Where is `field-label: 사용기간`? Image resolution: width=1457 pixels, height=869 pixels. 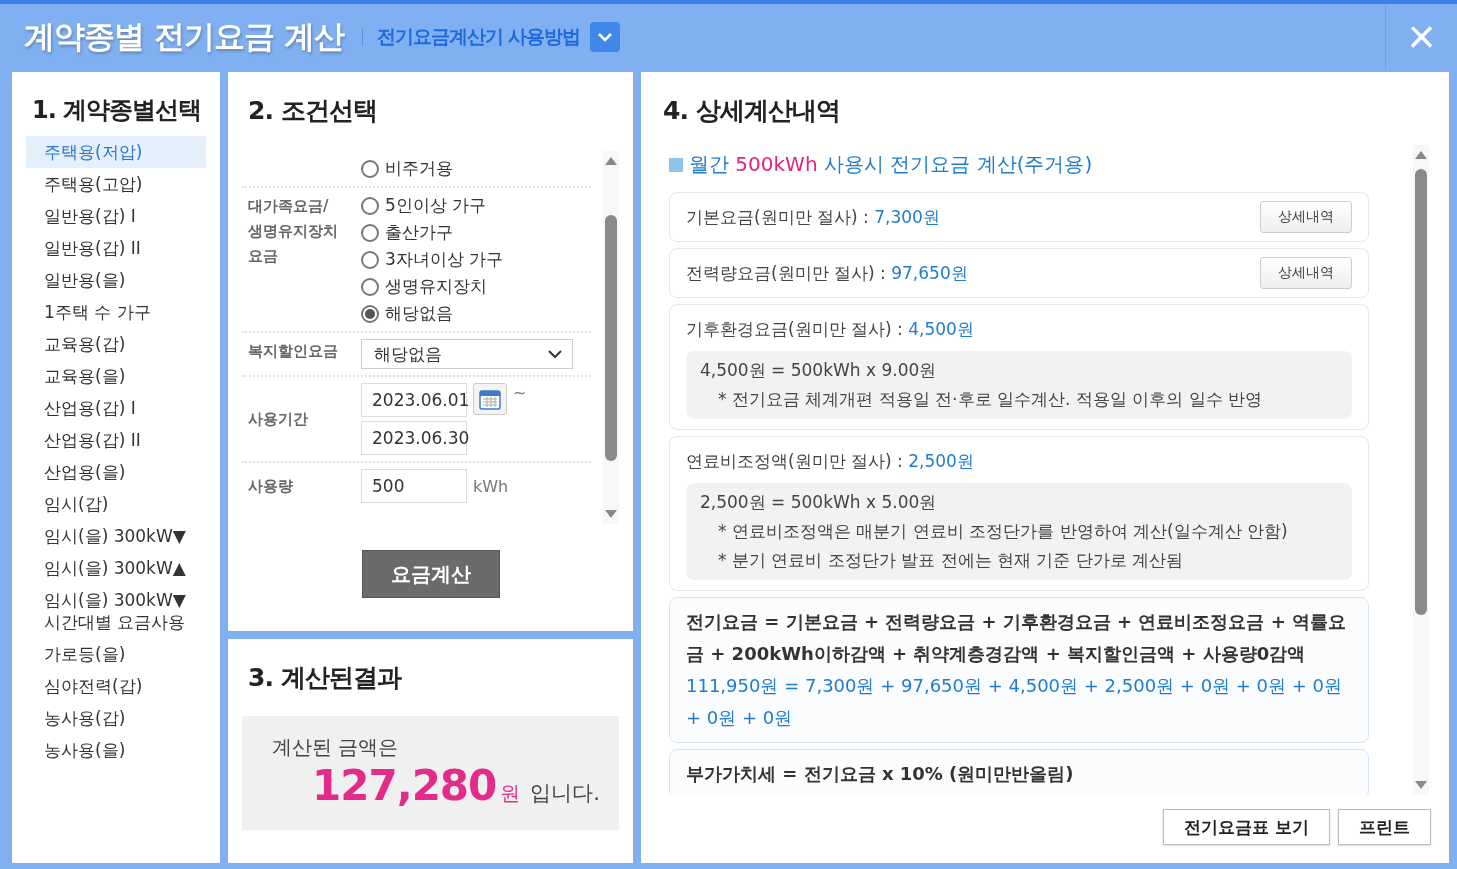
field-label: 사용기간 is located at coordinates (278, 418).